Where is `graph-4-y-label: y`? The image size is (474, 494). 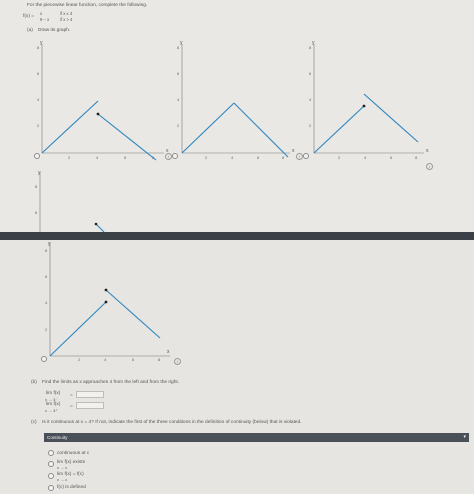
graph-4-y-label: y is located at coordinates (39, 173).